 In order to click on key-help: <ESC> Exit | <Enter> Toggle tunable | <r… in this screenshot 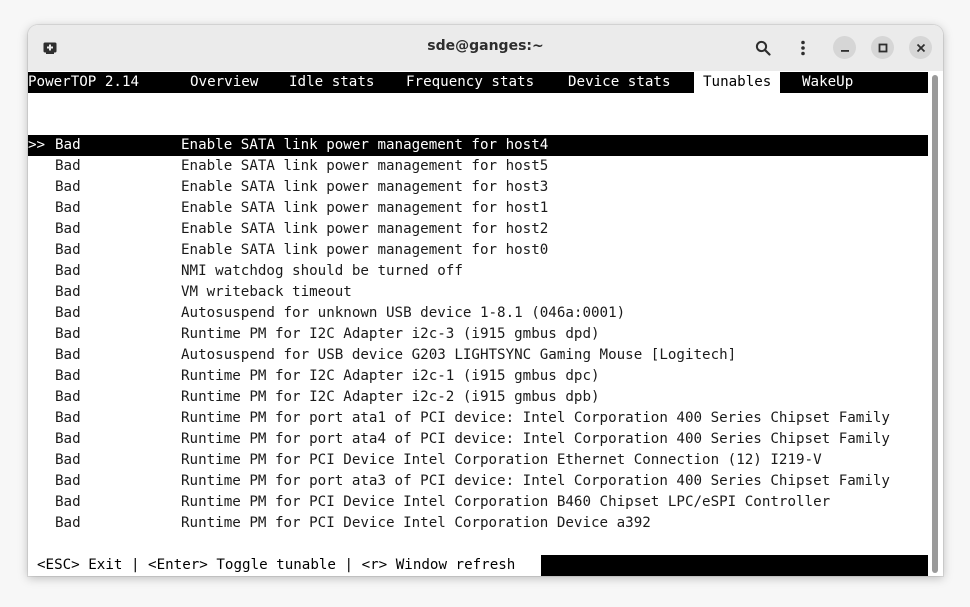, I will do `click(284, 565)`.